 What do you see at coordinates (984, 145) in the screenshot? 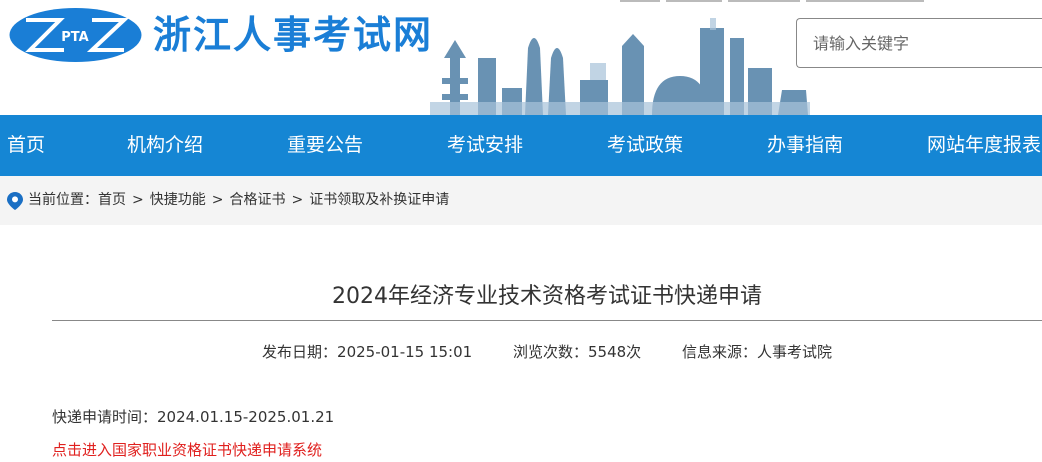
I see `nav-item-annual-report: 网站年度报表` at bounding box center [984, 145].